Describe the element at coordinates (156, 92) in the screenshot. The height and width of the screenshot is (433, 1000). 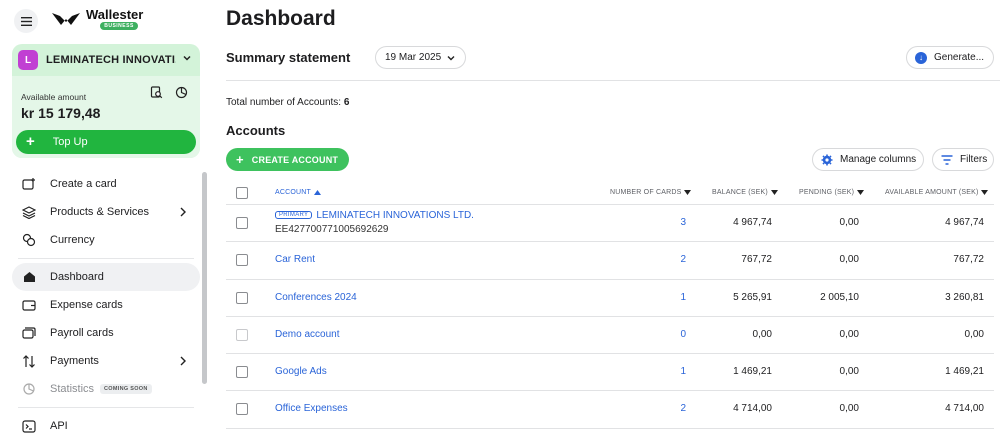
I see `statement-search-icon` at that location.